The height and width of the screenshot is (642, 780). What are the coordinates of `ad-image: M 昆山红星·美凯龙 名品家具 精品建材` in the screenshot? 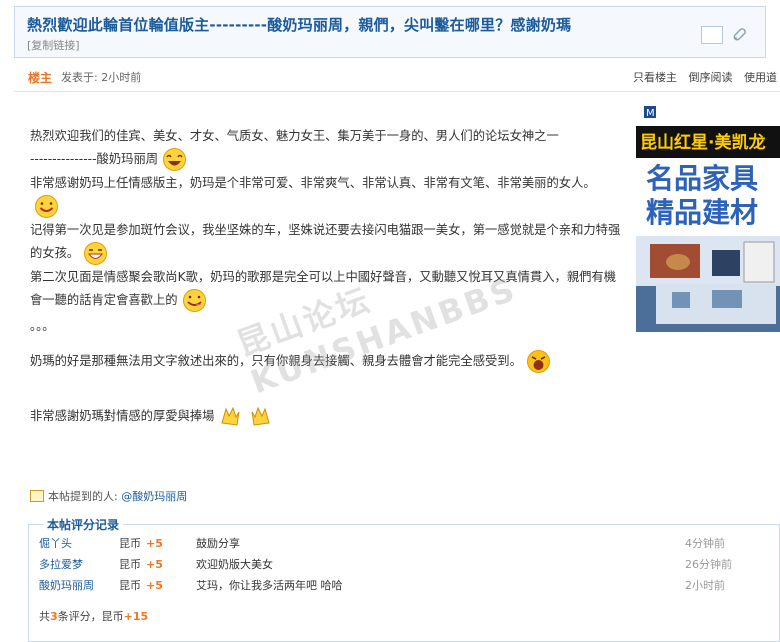 It's located at (708, 218).